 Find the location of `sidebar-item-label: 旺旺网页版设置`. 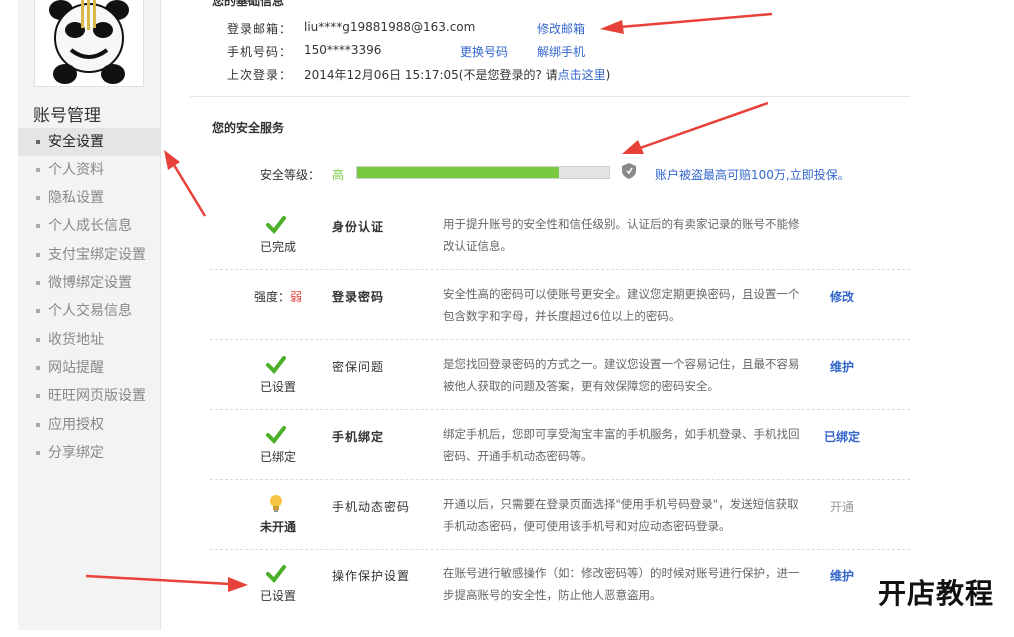

sidebar-item-label: 旺旺网页版设置 is located at coordinates (97, 396).